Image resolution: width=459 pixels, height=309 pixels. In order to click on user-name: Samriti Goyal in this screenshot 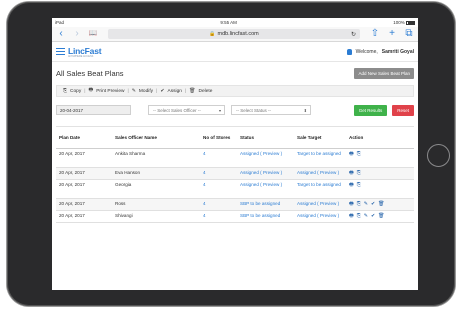, I will do `click(398, 52)`.